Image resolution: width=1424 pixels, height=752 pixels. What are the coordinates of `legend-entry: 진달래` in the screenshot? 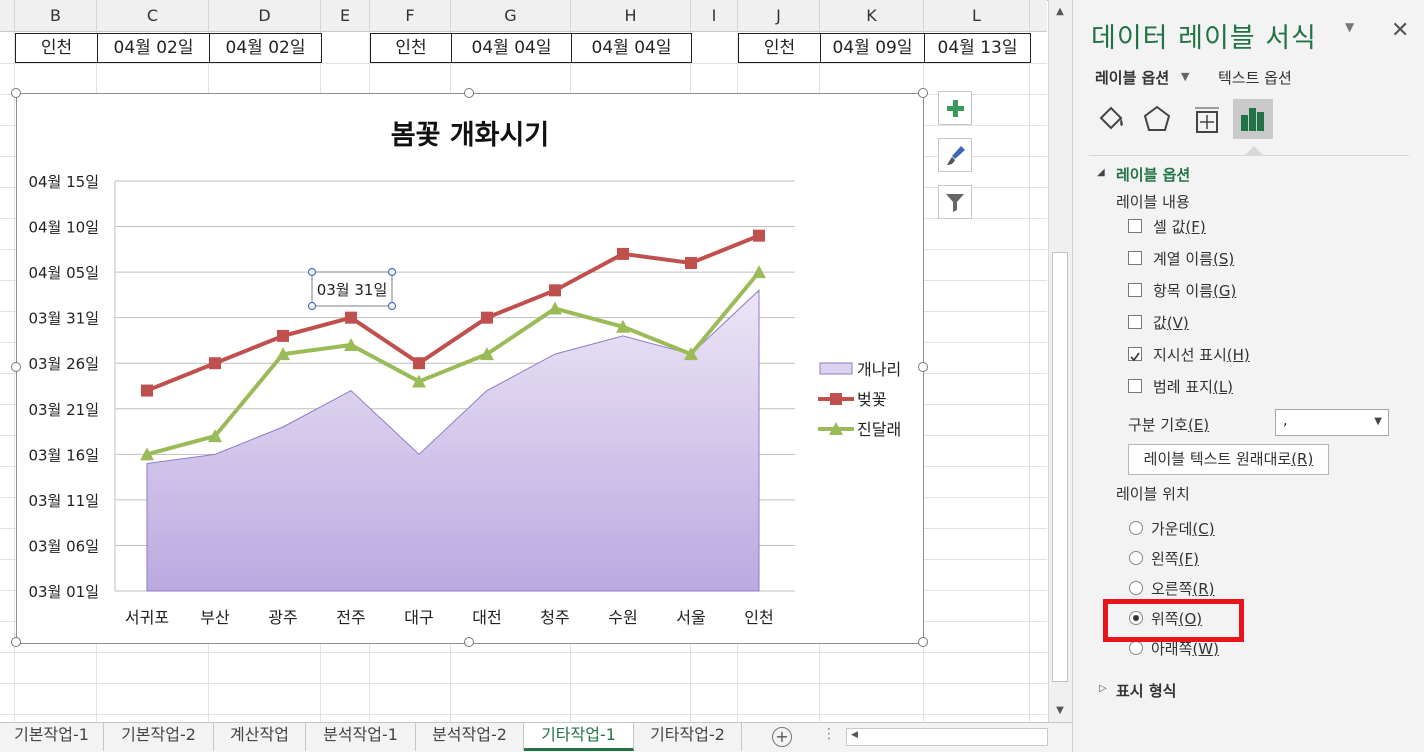 It's located at (879, 429).